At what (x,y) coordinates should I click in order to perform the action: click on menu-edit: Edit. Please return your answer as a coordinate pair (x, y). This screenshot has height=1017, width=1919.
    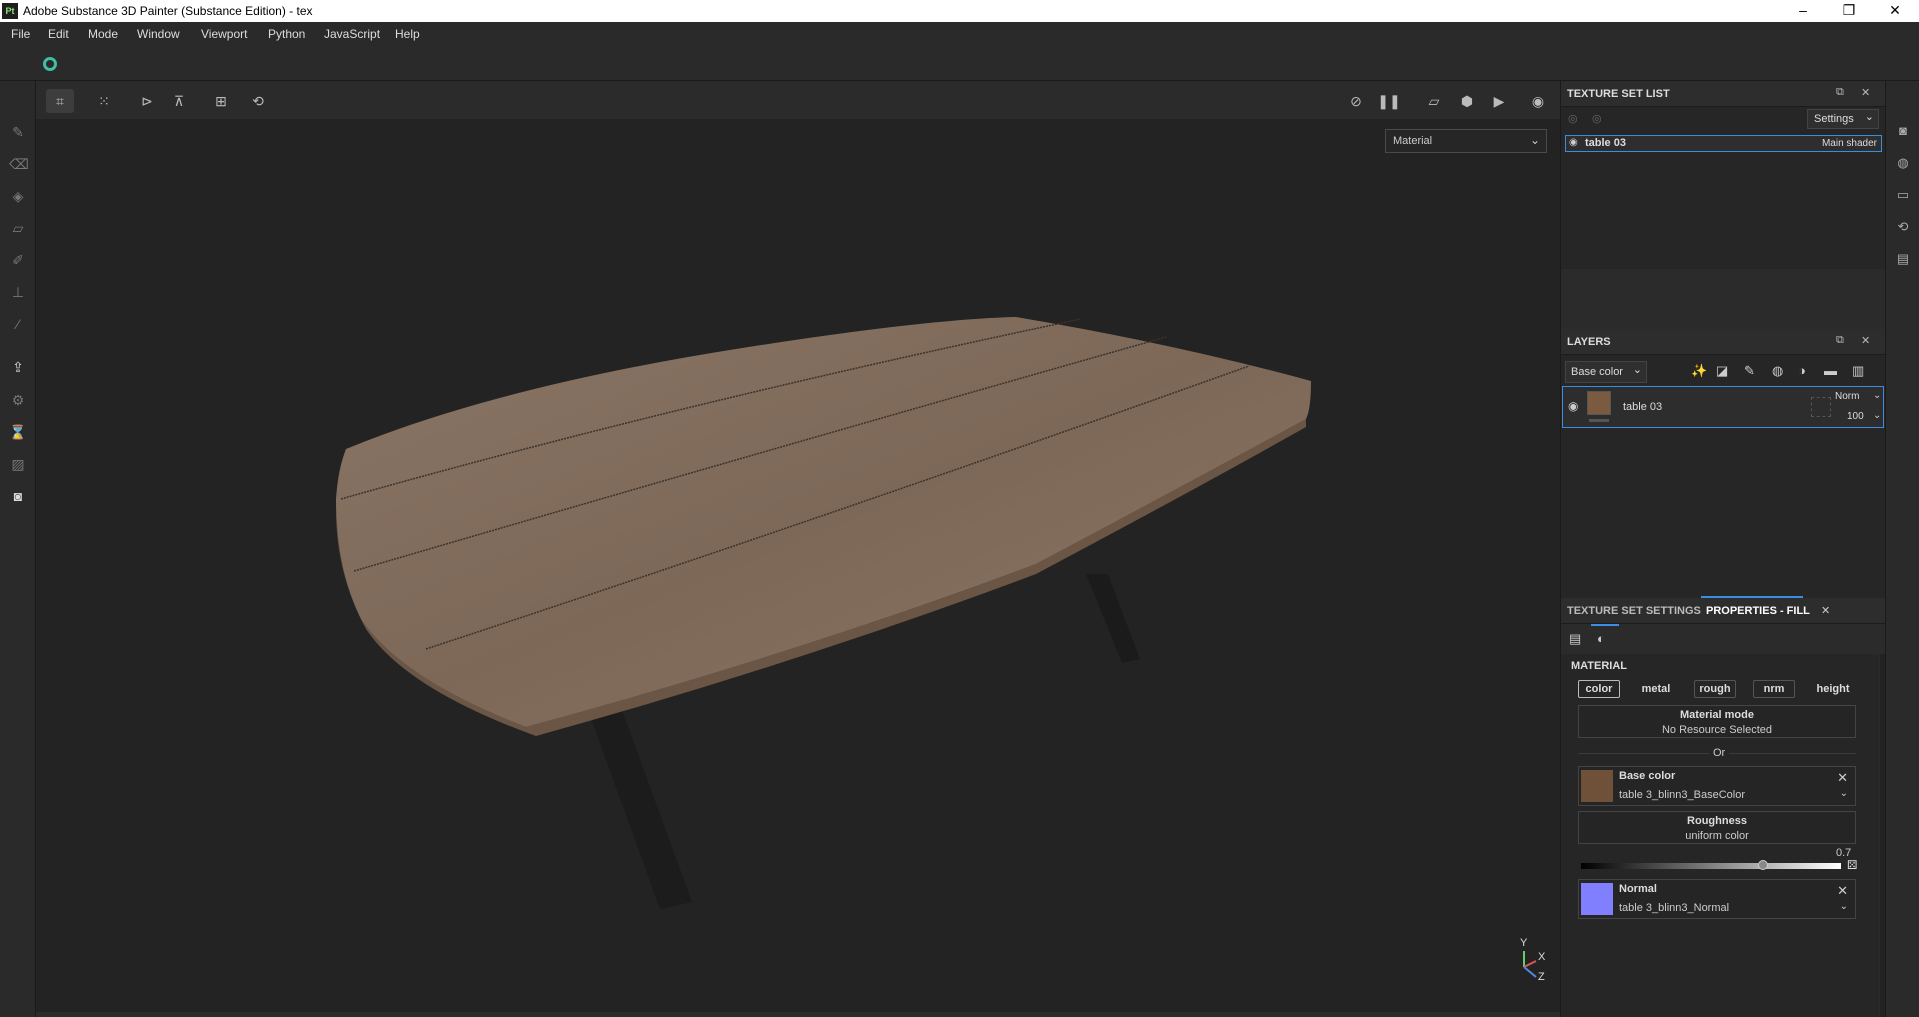
    Looking at the image, I should click on (58, 34).